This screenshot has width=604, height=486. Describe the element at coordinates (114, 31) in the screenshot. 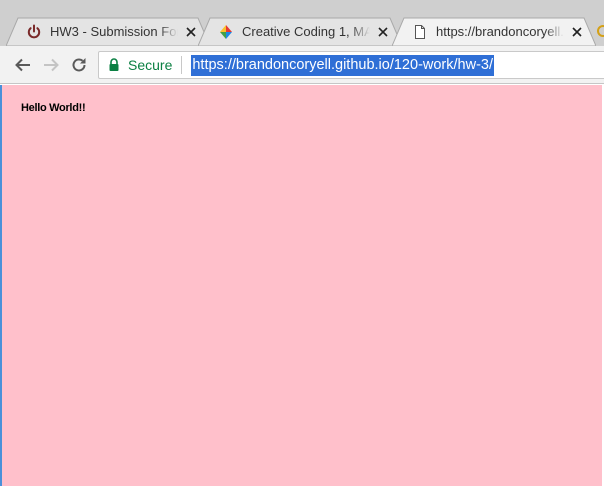

I see `tab-title: HW3 - Submission Forum` at that location.